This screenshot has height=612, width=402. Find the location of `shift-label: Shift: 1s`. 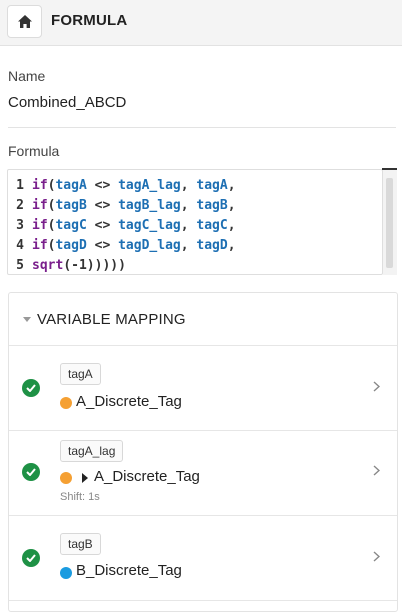

shift-label: Shift: 1s is located at coordinates (80, 497).